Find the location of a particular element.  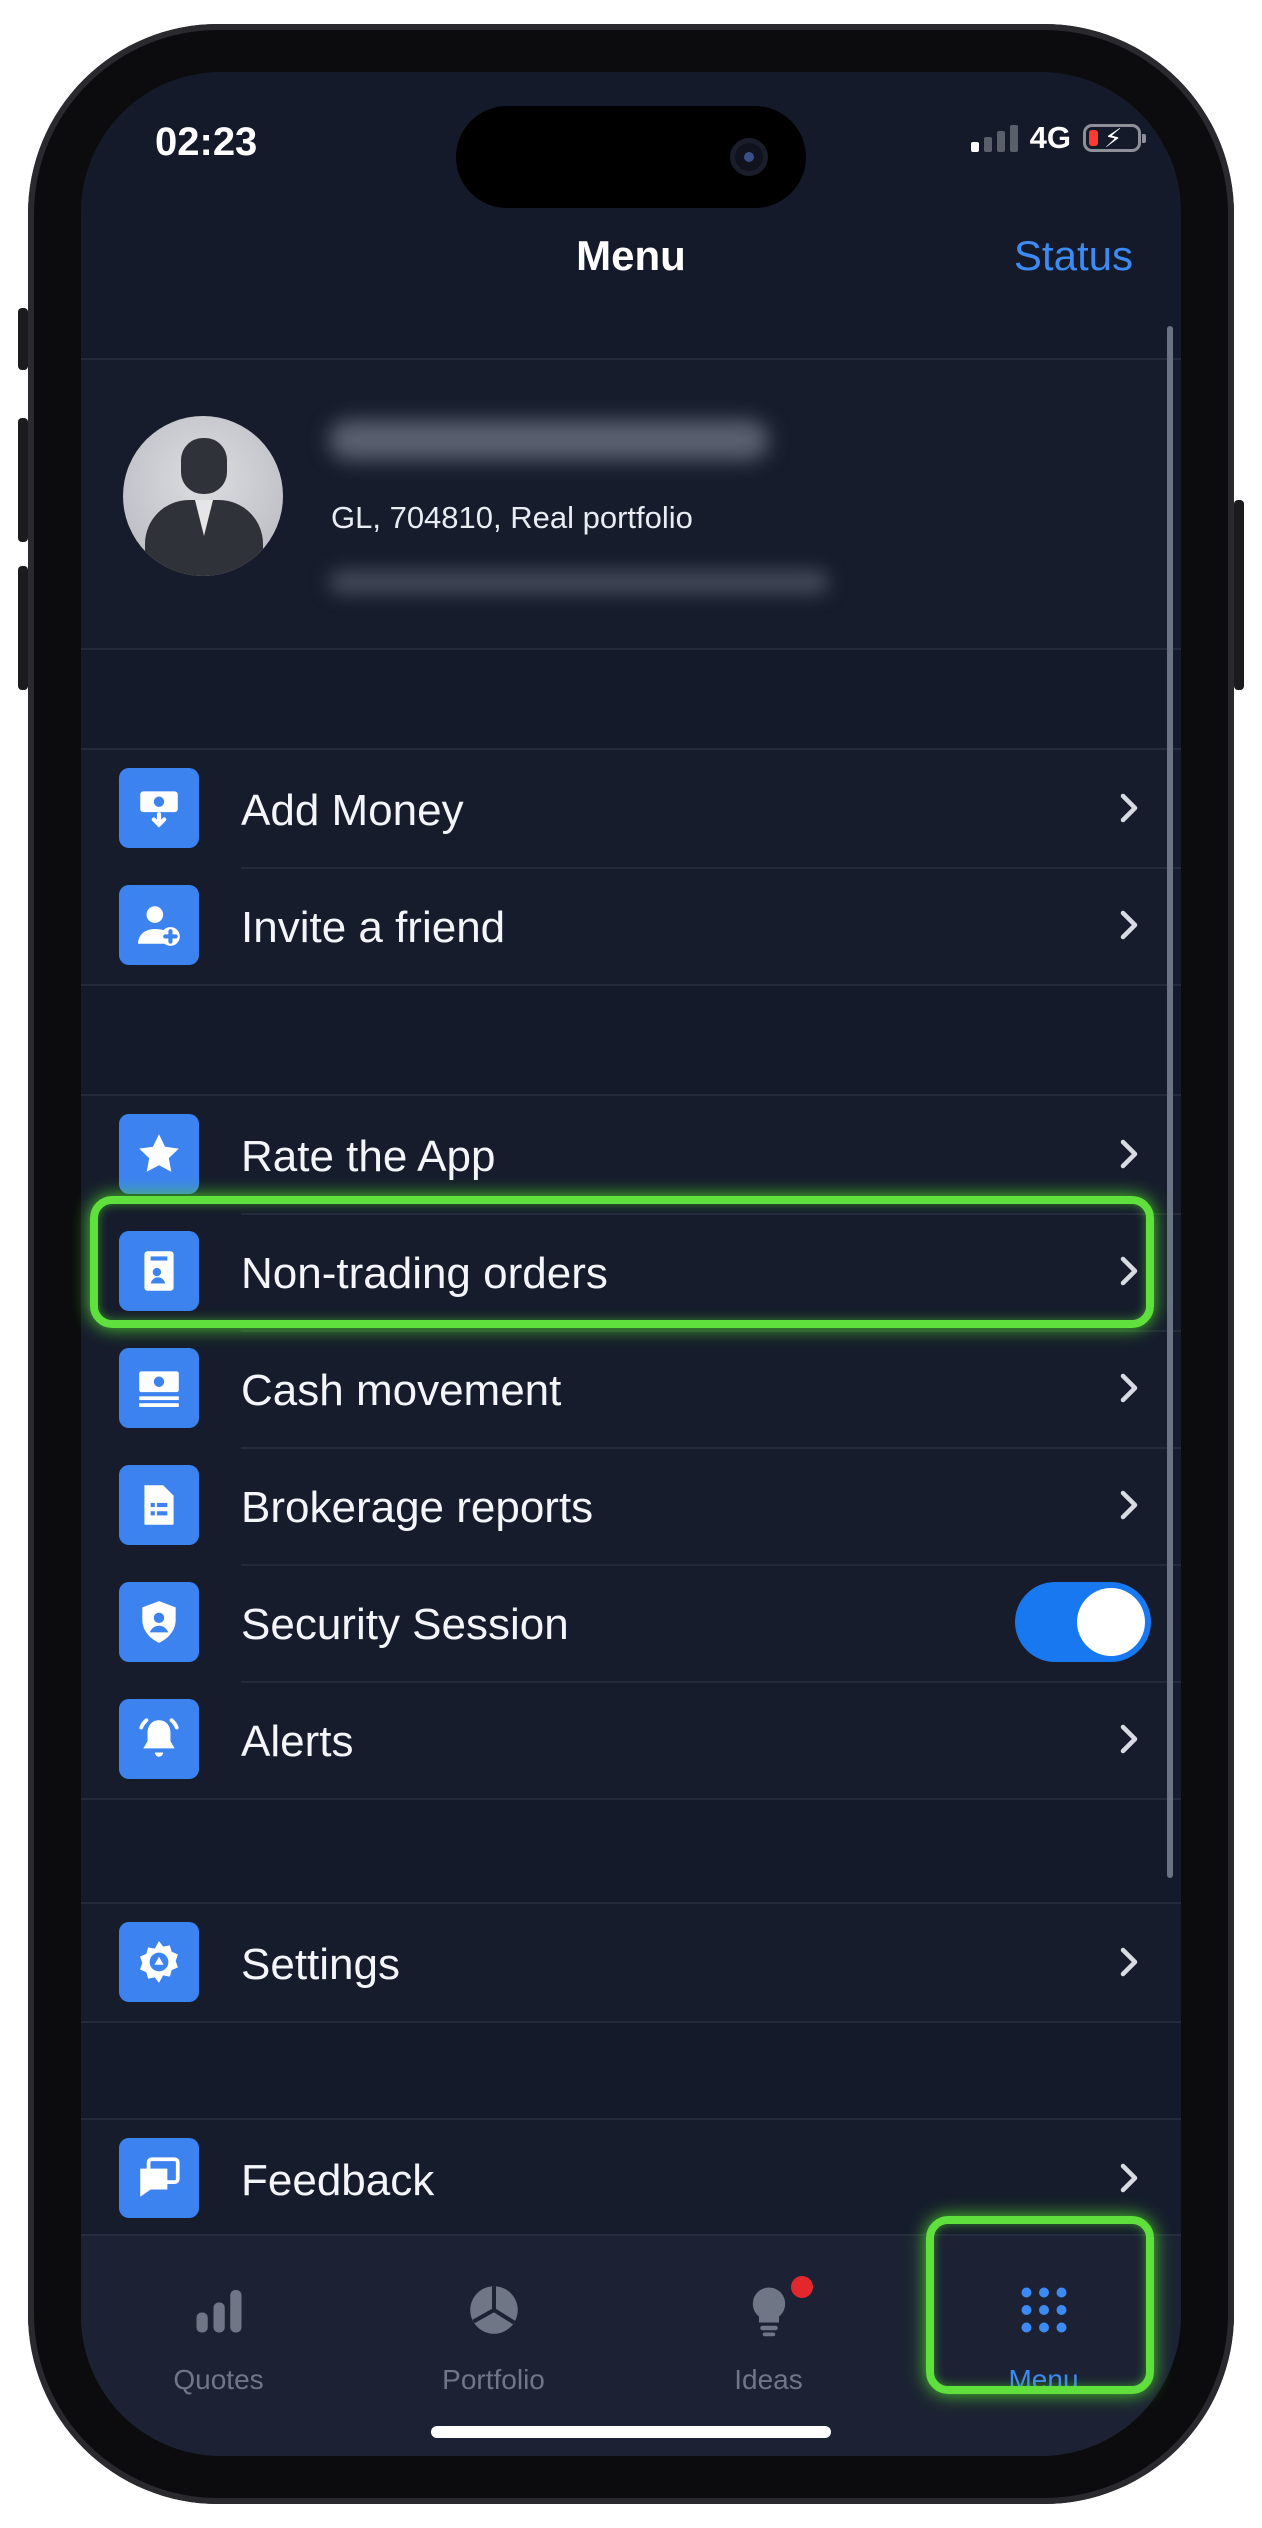

tab-label: Ideas is located at coordinates (768, 2379).